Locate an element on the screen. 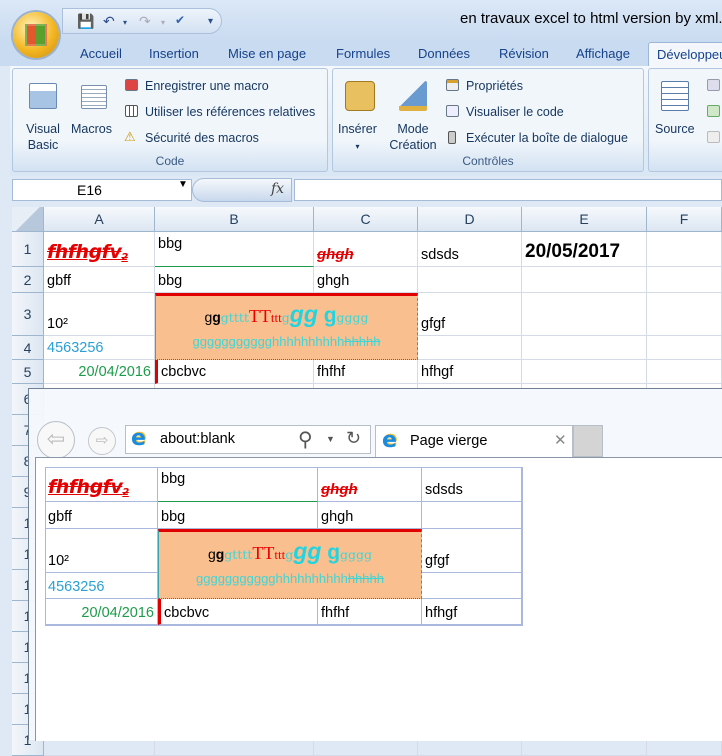 This screenshot has height=756, width=722. refresh-icon: ↻ is located at coordinates (353, 438).